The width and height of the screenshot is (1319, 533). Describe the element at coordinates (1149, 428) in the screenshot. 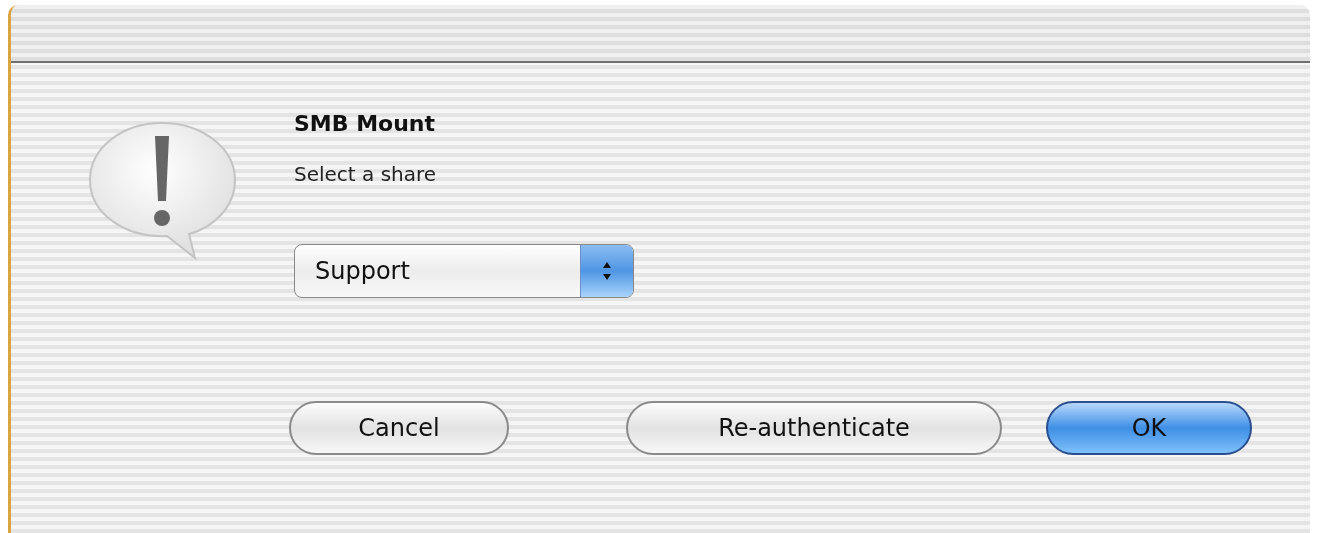

I see `dialog-button: OK` at that location.